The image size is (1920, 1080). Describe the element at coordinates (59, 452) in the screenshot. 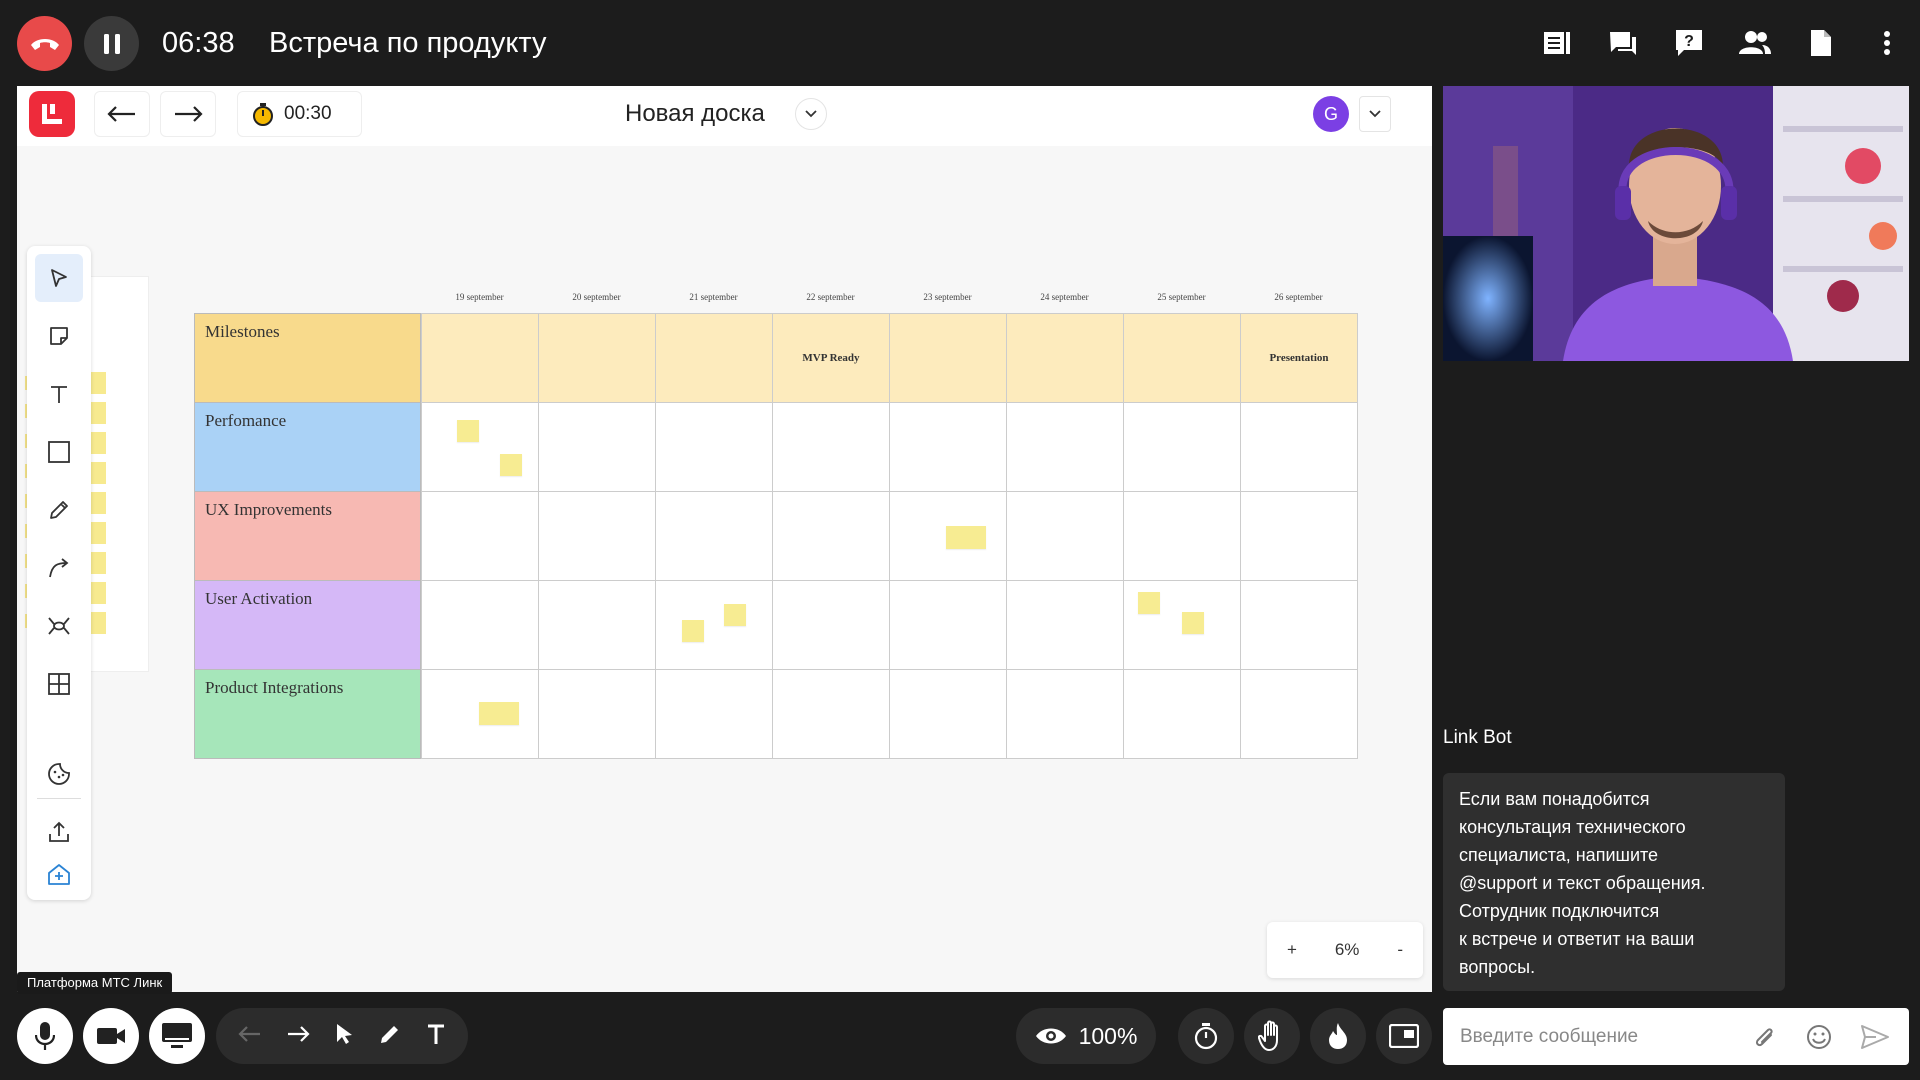

I see `shape-tool` at that location.